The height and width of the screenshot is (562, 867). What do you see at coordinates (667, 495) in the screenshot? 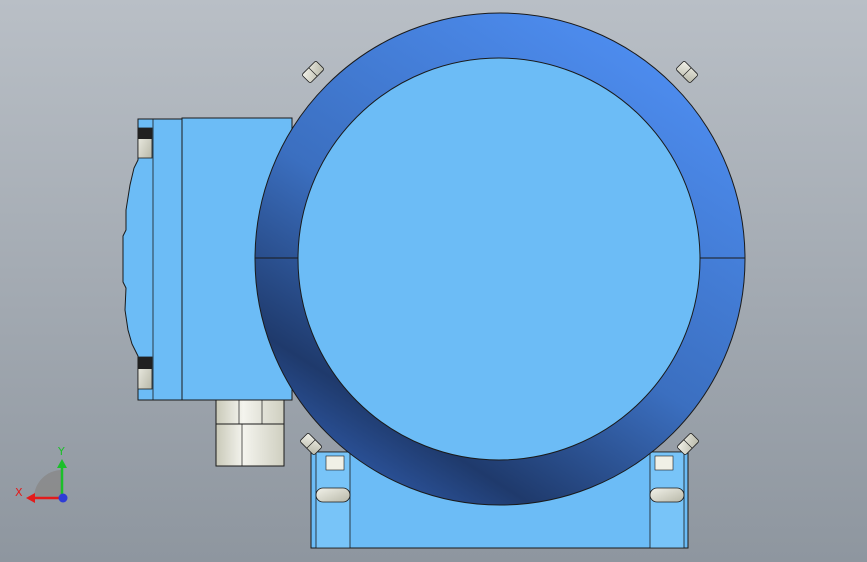
I see `bracket-bolt-right` at bounding box center [667, 495].